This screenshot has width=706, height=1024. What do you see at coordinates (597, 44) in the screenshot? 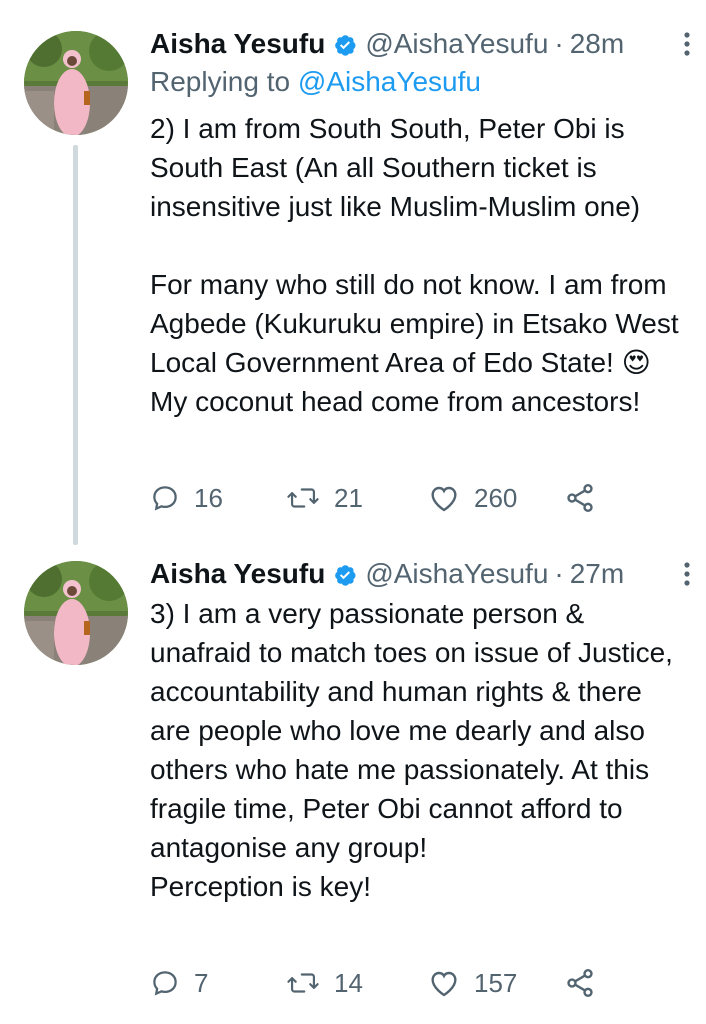
I see `timestamp: 28m` at bounding box center [597, 44].